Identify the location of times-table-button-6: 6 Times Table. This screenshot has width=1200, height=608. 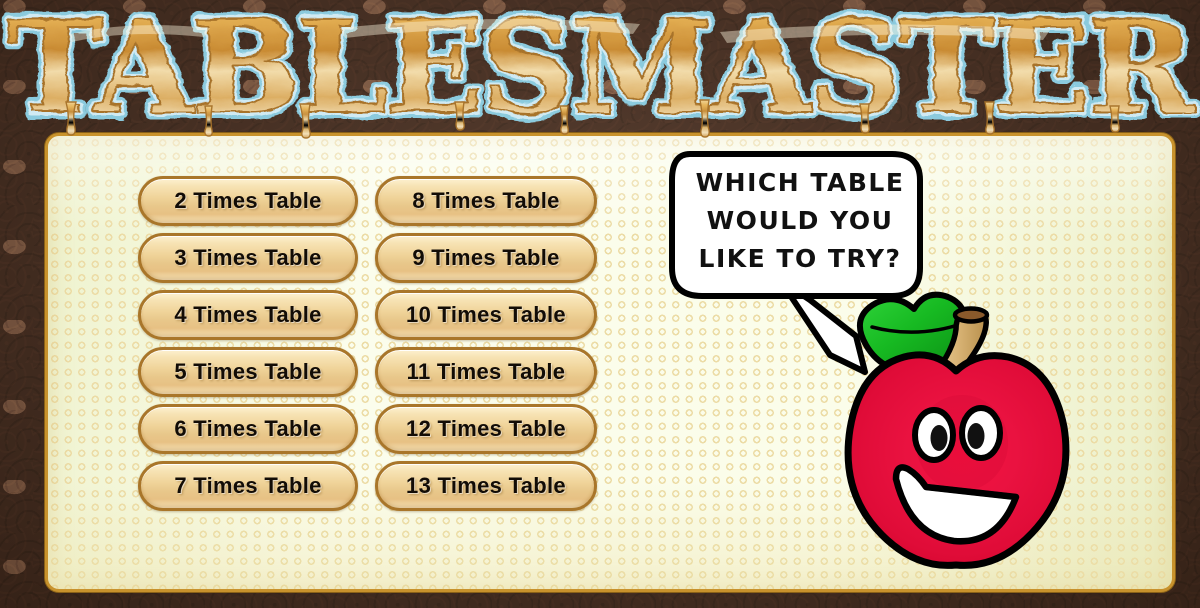
(248, 429).